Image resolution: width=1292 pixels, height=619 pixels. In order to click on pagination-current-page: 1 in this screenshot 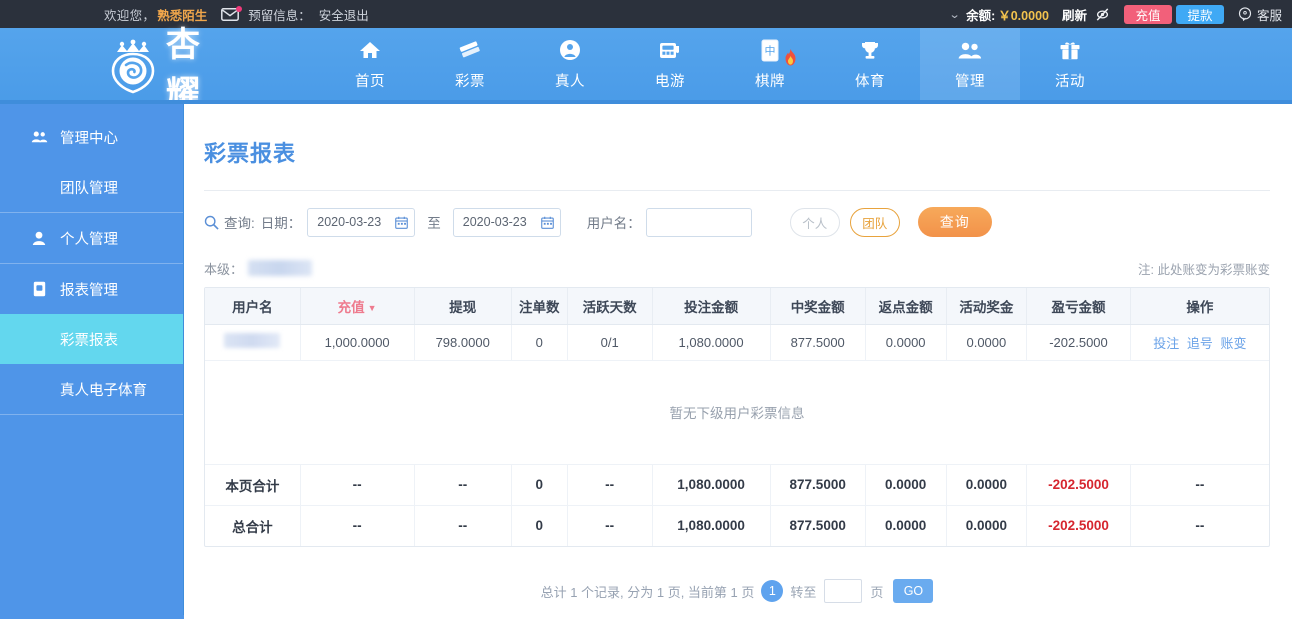, I will do `click(772, 591)`.